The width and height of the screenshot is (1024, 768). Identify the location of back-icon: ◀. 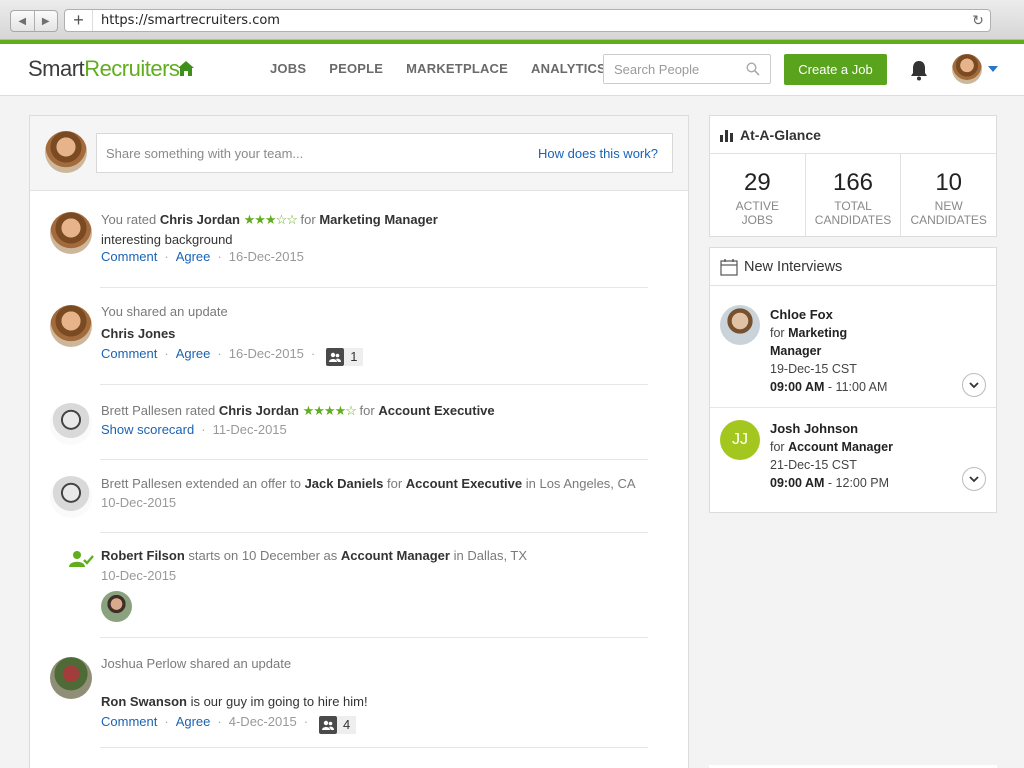
(23, 21).